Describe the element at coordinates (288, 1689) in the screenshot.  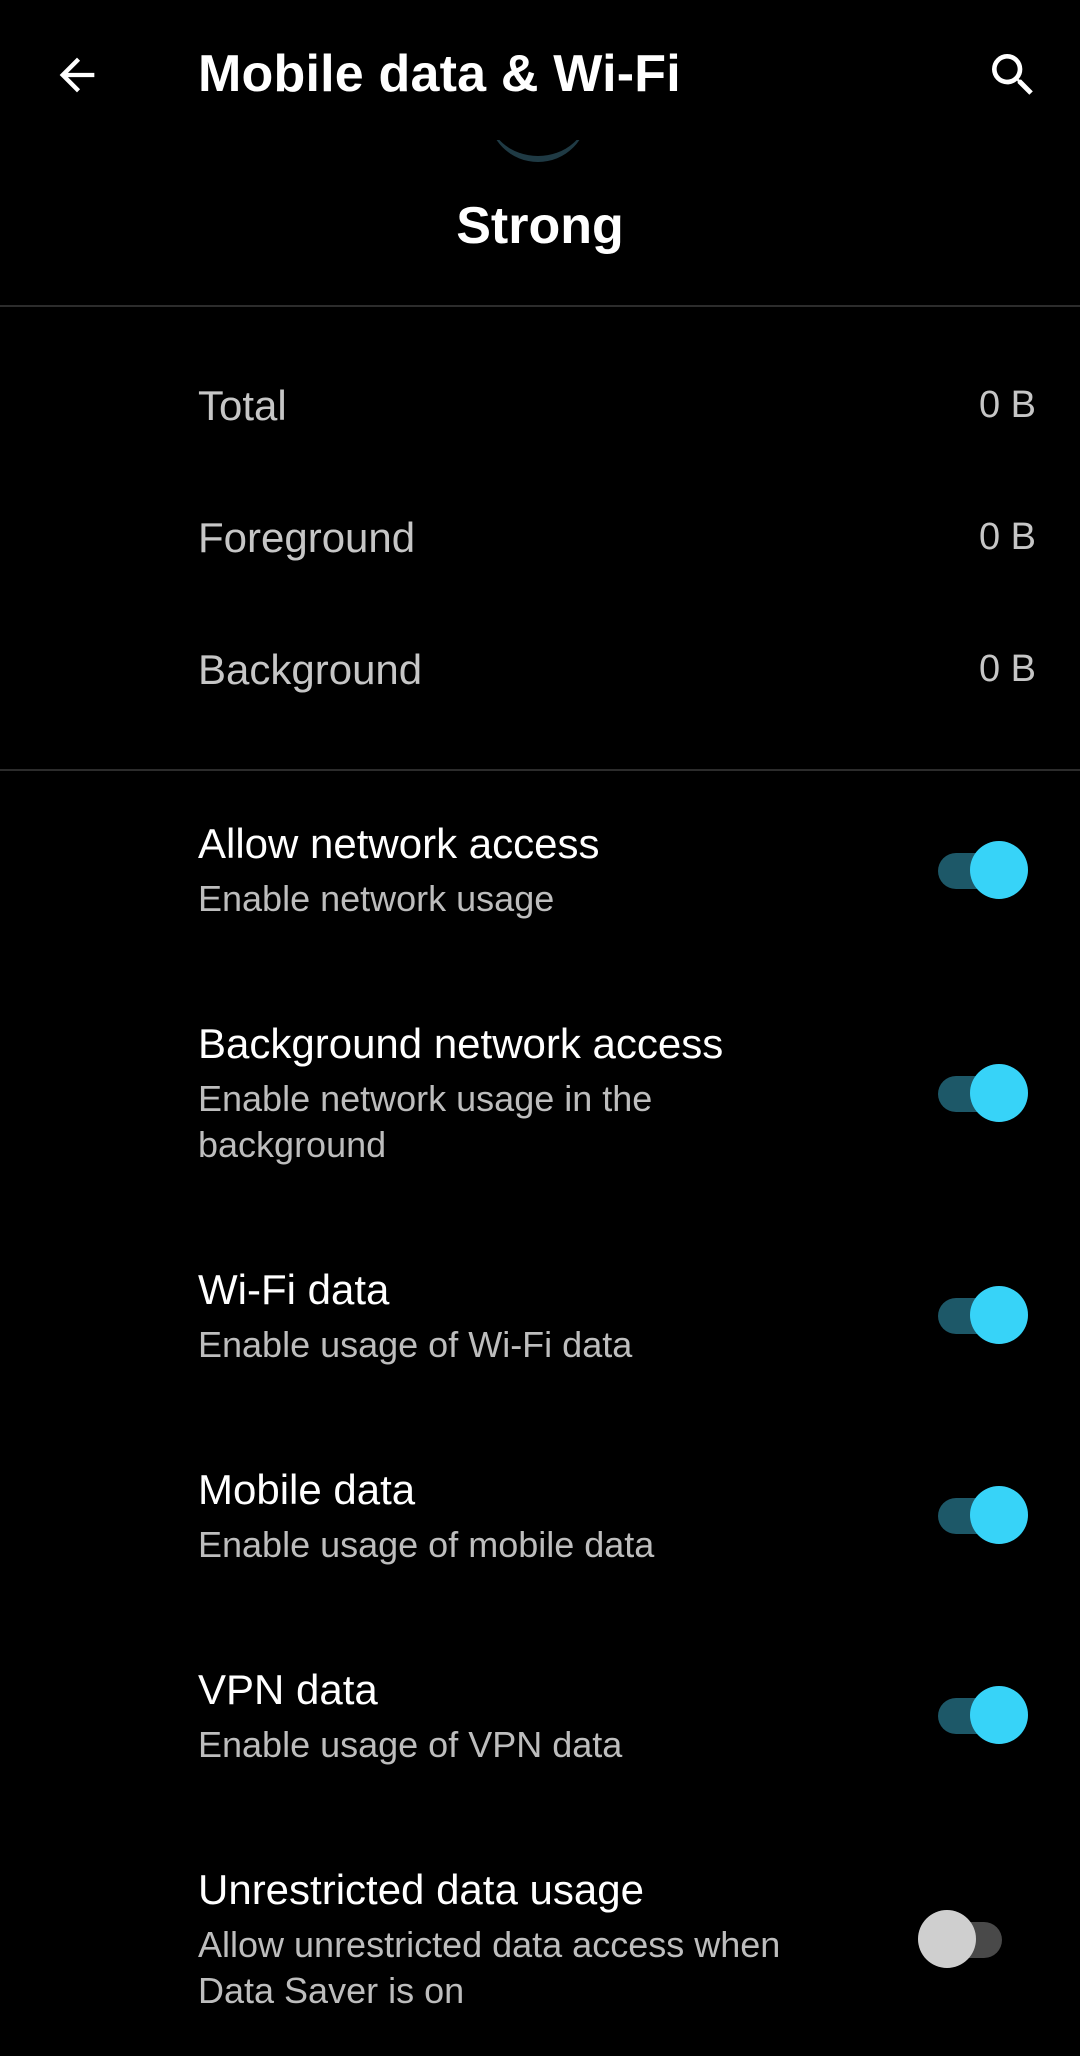
I see `setting-title: VPN data` at that location.